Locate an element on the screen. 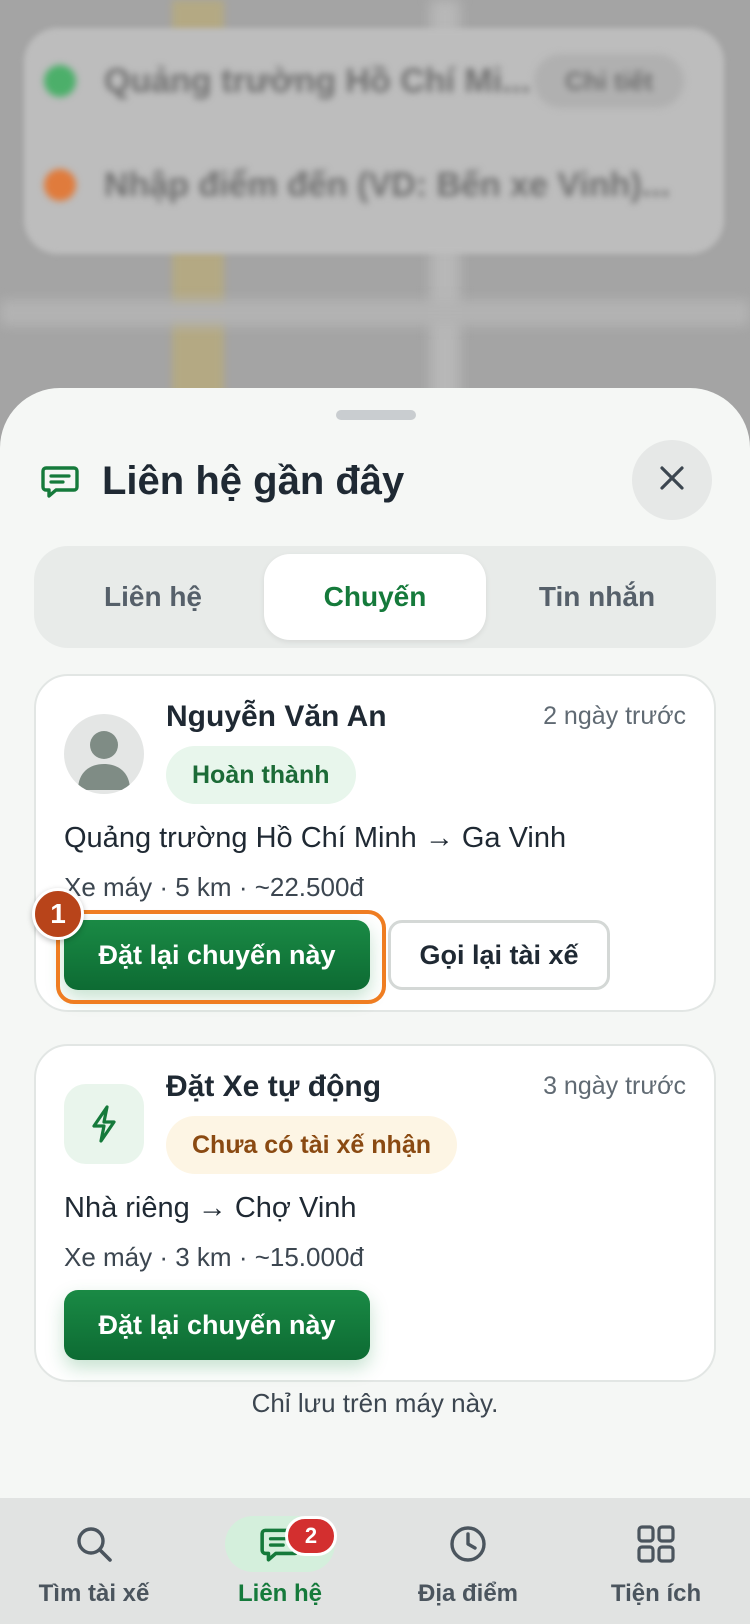 Image resolution: width=750 pixels, height=1624 pixels. map-road is located at coordinates (375, 313).